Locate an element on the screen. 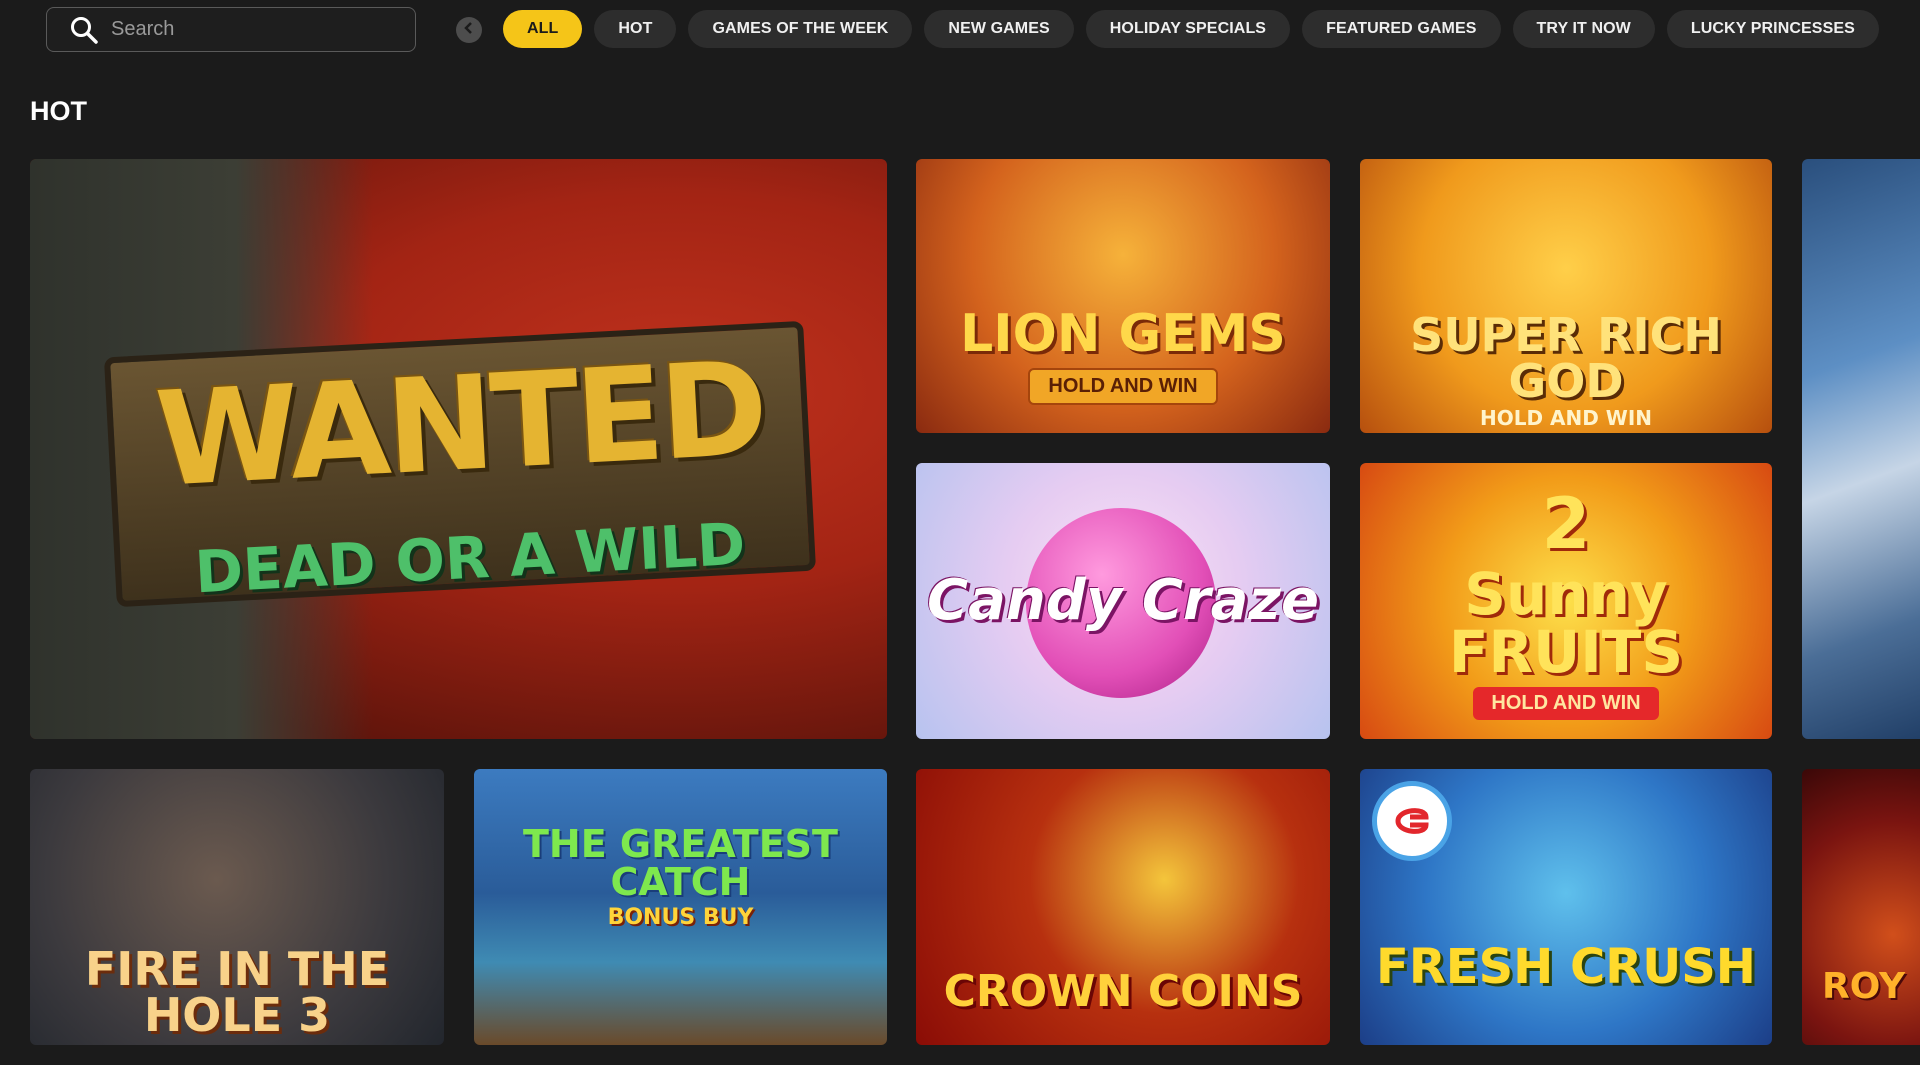 This screenshot has width=1920, height=1065. game-title: ROY is located at coordinates (1864, 986).